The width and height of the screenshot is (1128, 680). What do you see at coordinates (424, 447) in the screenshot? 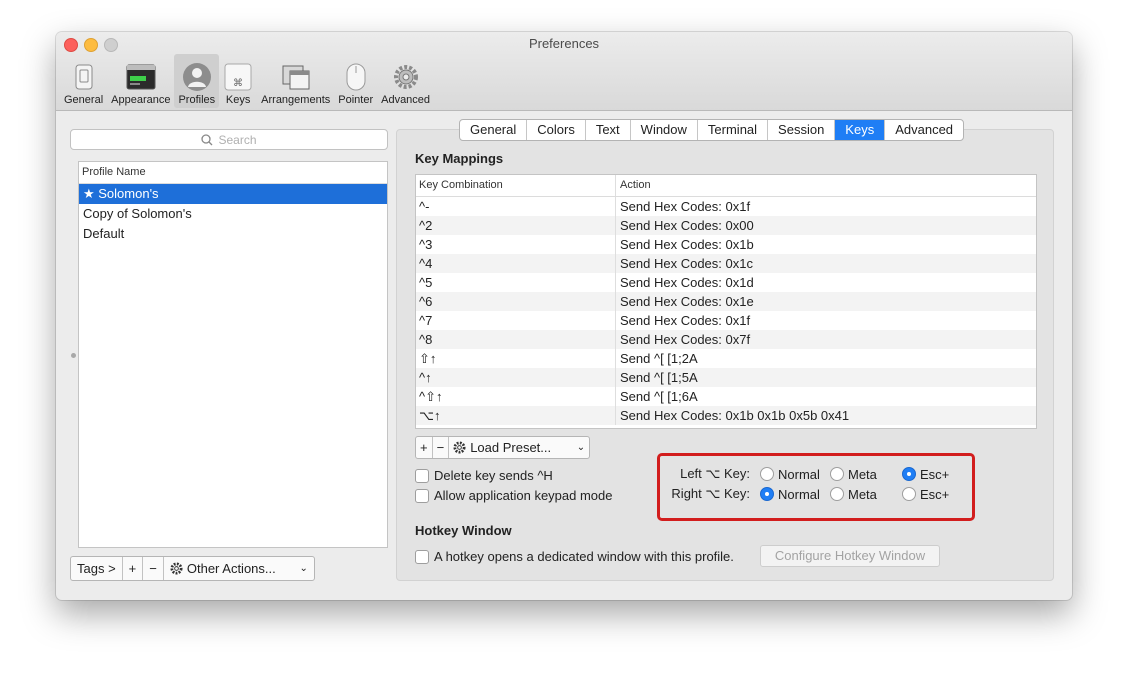
I see `add-mapping-button: +` at bounding box center [424, 447].